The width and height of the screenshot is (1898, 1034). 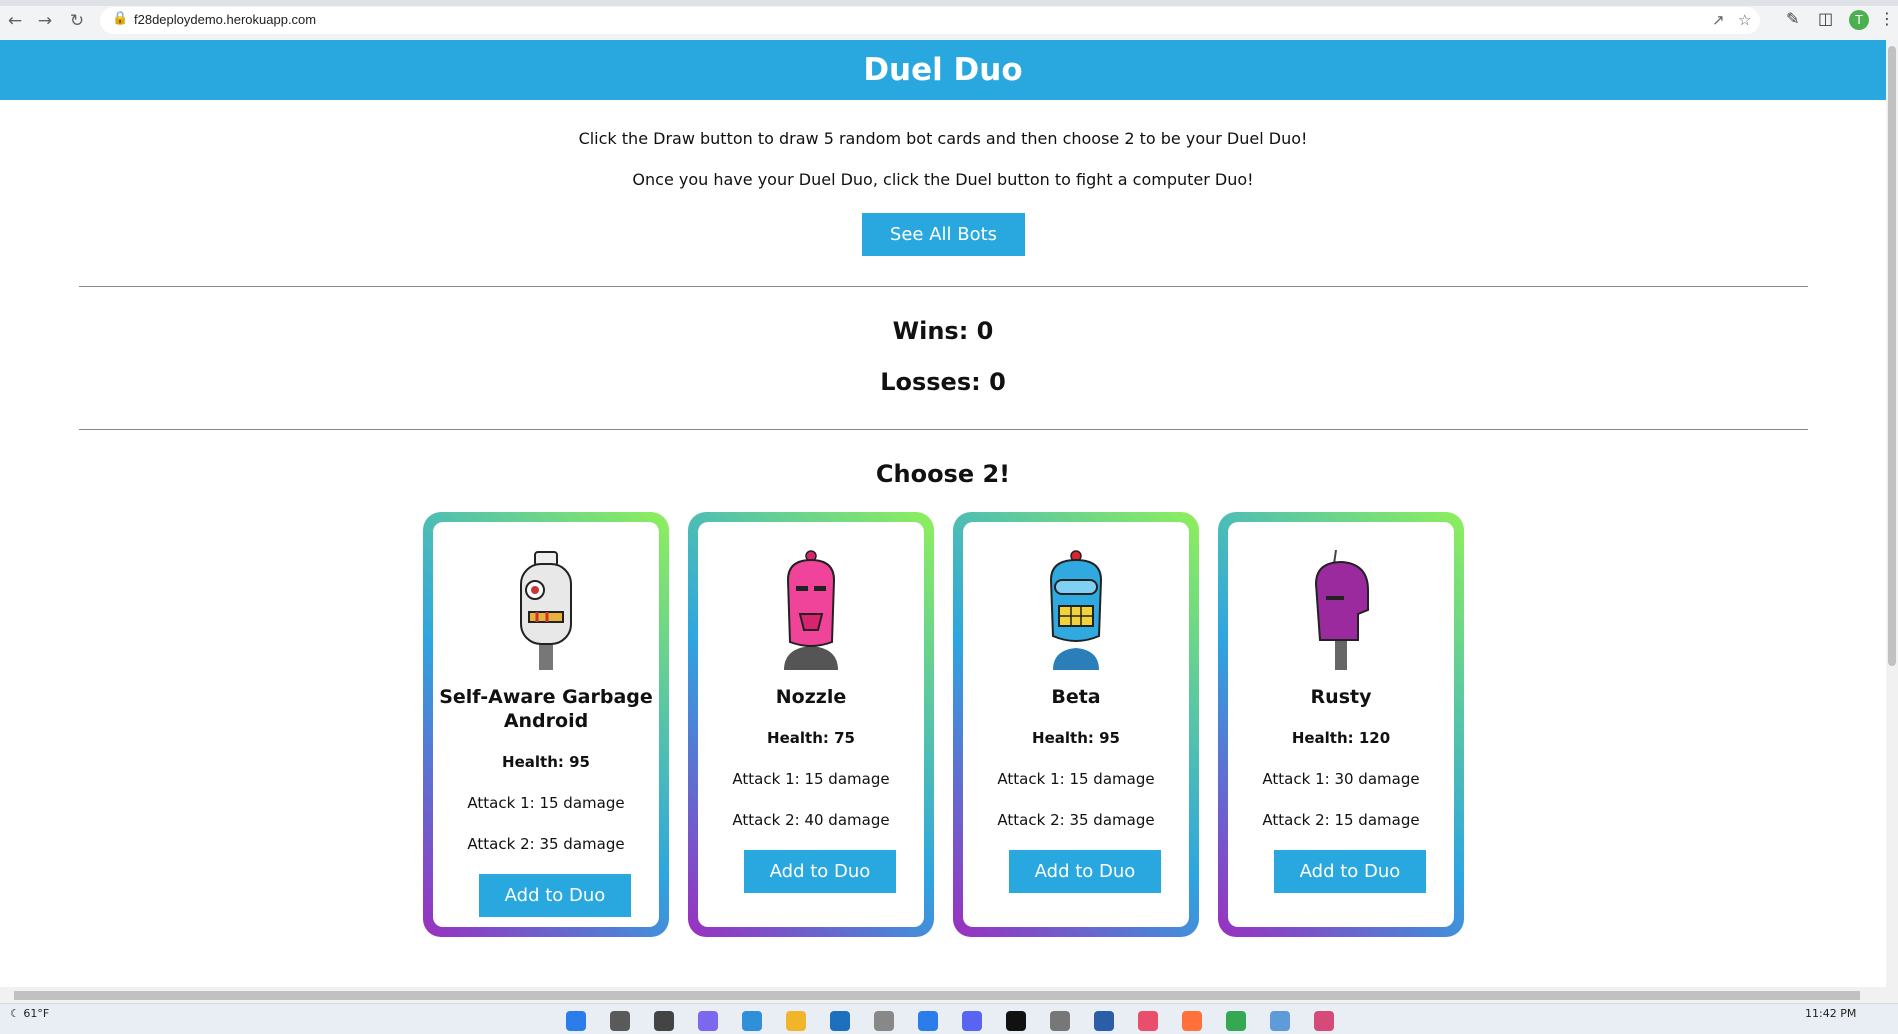 I want to click on file-explorer-icon, so click(x=796, y=1021).